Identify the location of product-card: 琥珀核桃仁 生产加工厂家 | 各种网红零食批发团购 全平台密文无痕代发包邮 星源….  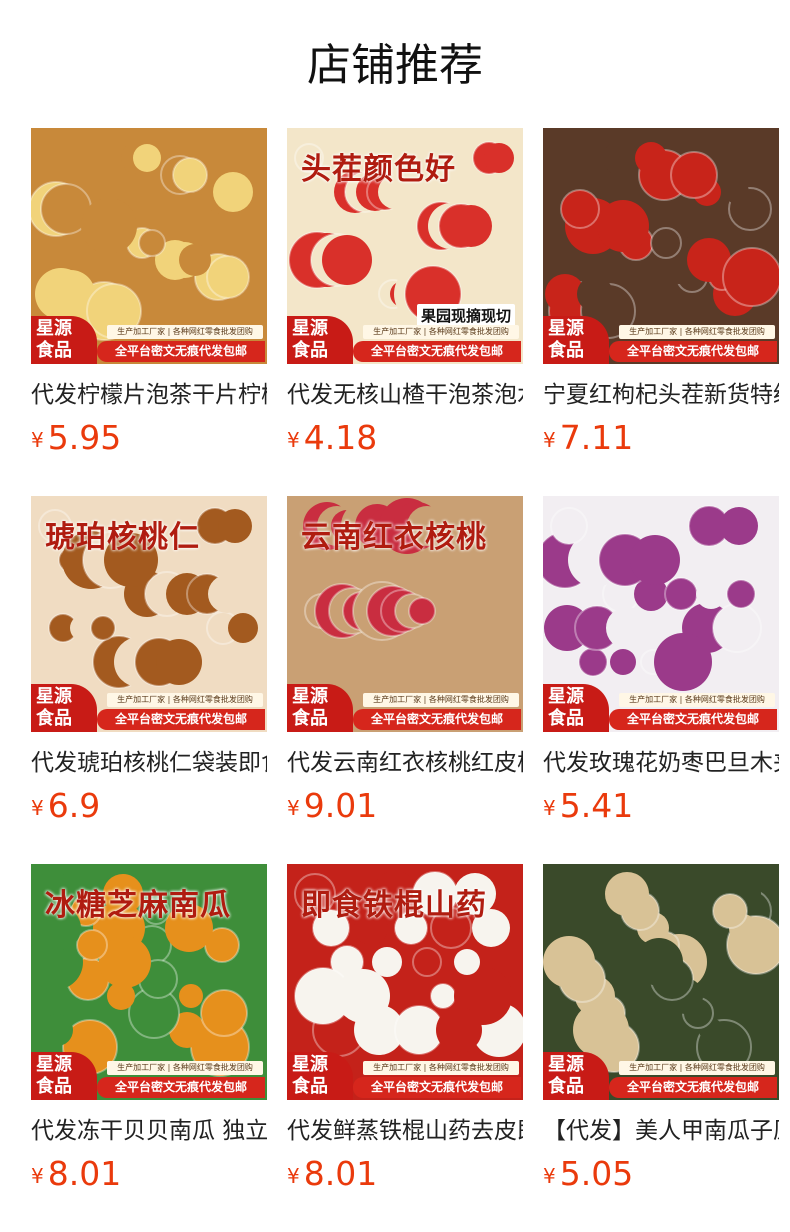
(149, 680).